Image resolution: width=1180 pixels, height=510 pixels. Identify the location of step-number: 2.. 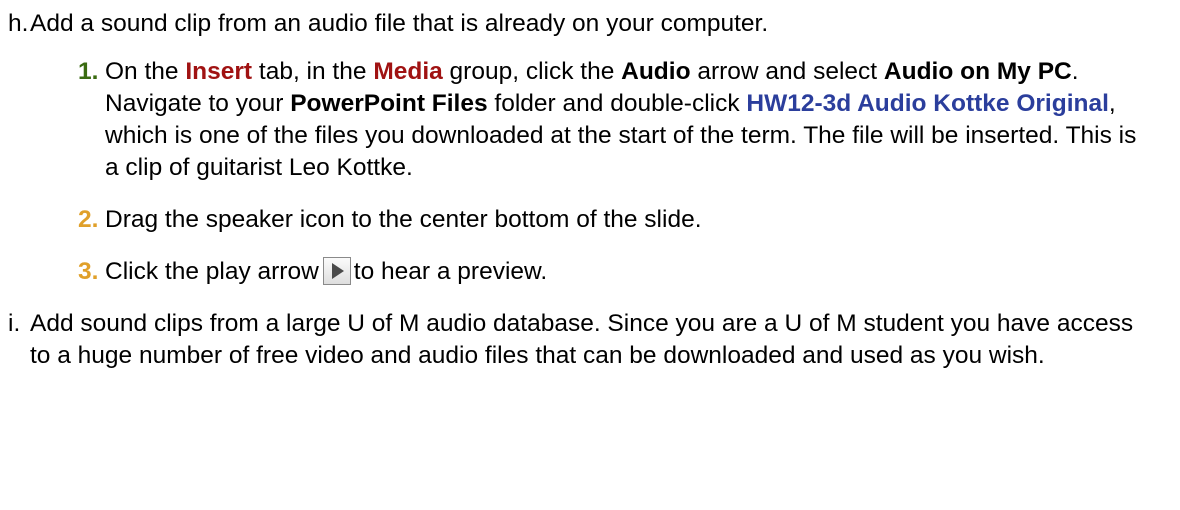
(88, 219).